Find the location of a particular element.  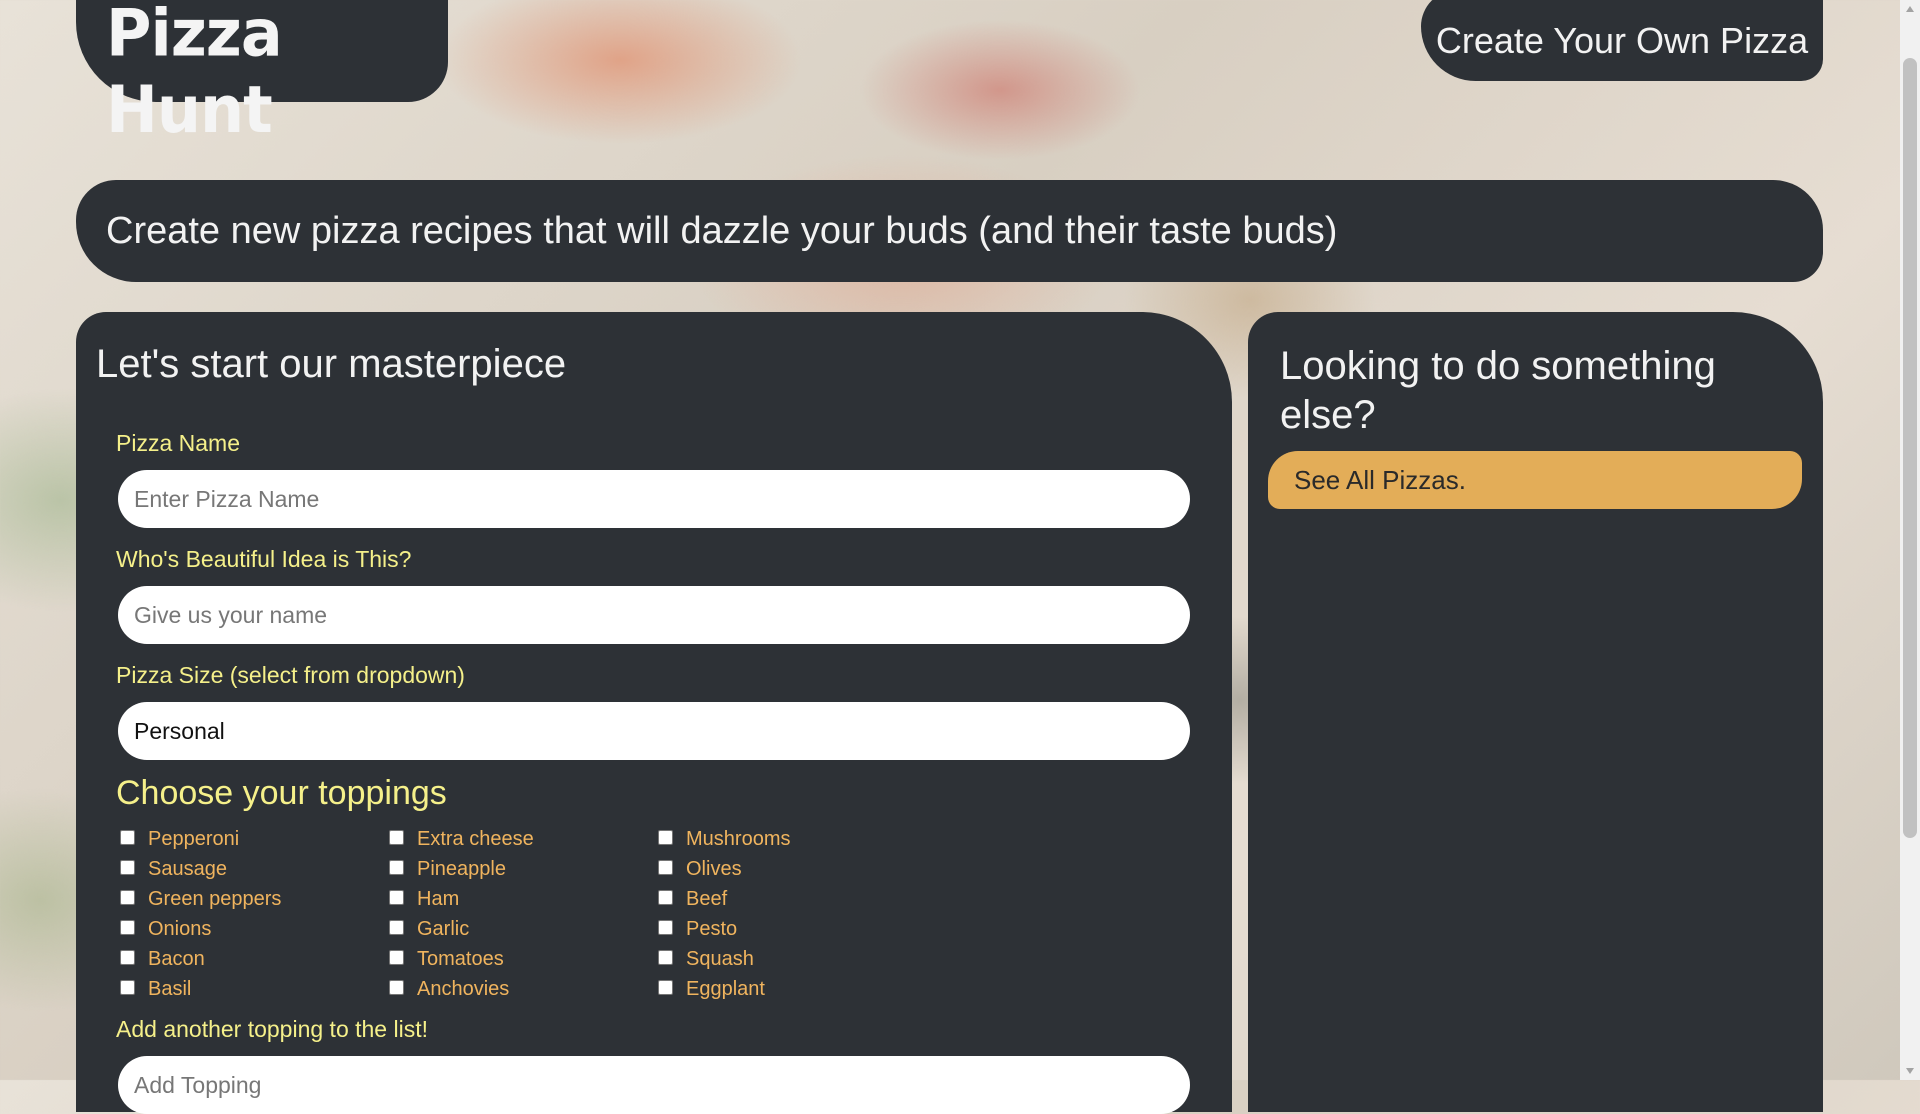

scrollbar-thumb is located at coordinates (1910, 448).